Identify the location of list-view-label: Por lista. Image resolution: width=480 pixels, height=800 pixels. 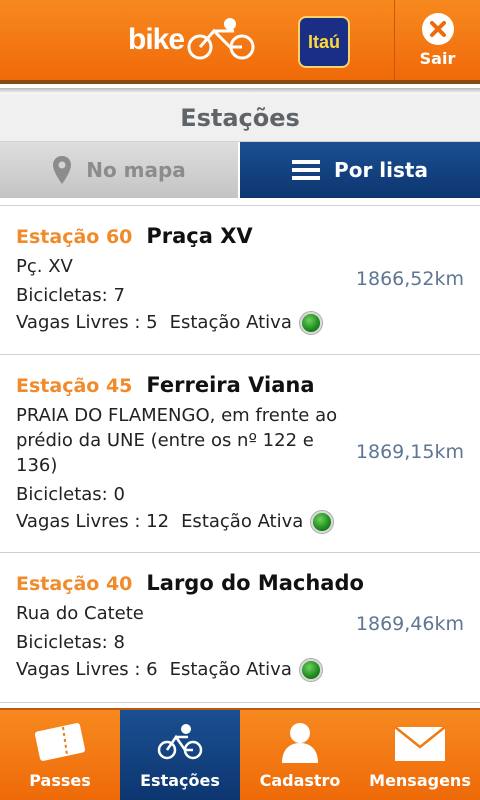
(381, 170).